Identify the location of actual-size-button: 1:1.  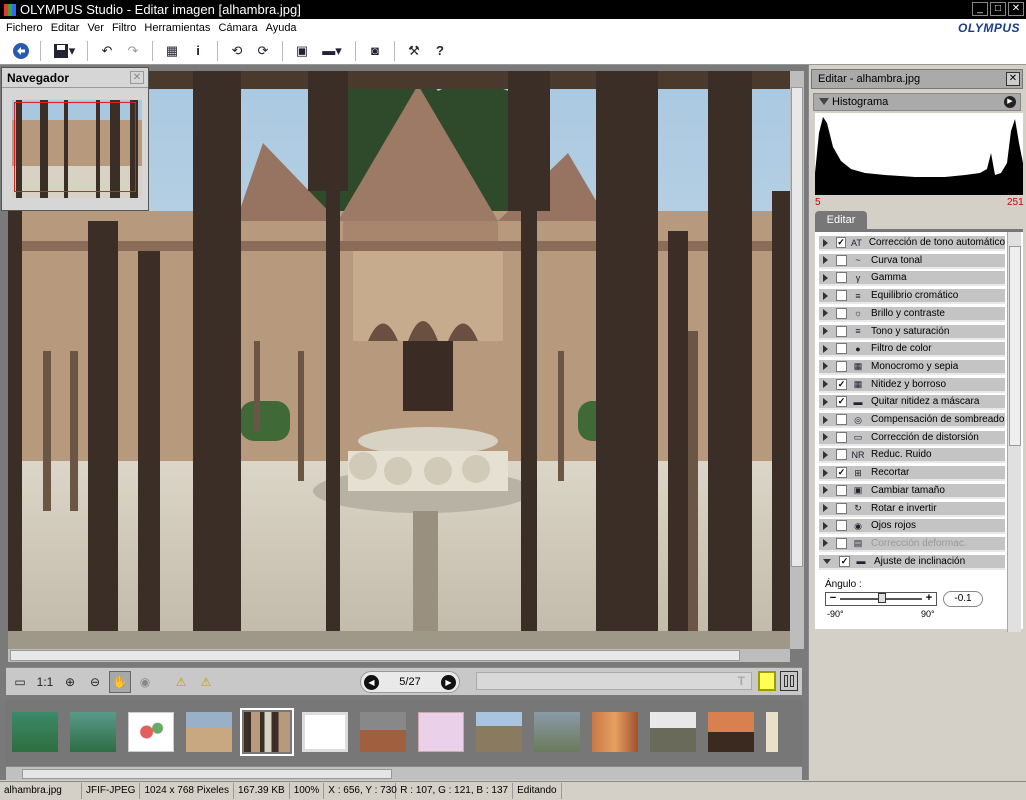
(45, 682).